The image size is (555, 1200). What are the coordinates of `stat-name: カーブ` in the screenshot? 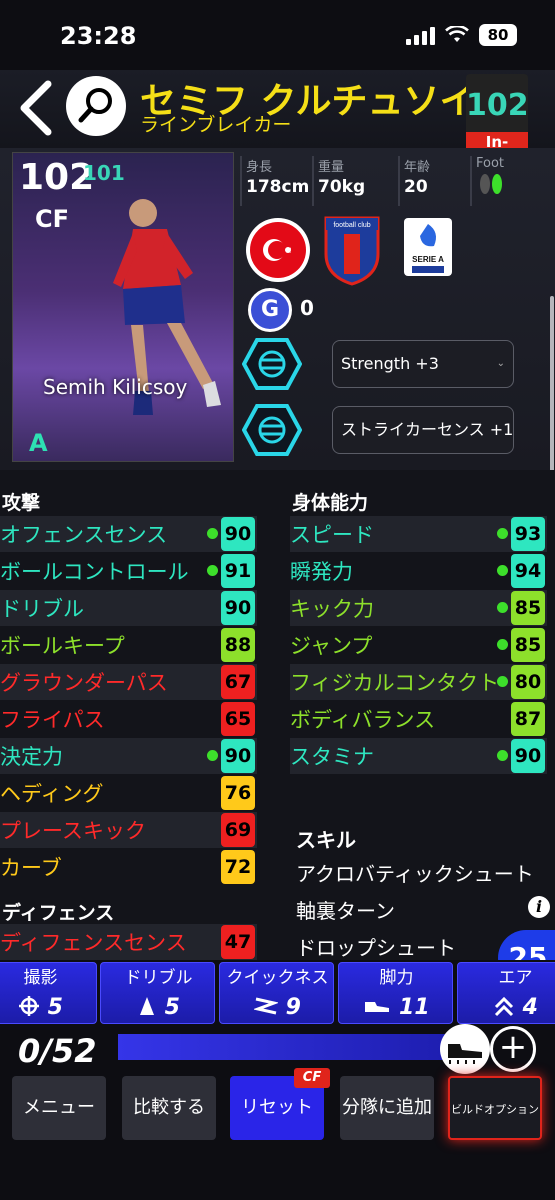 It's located at (31, 868).